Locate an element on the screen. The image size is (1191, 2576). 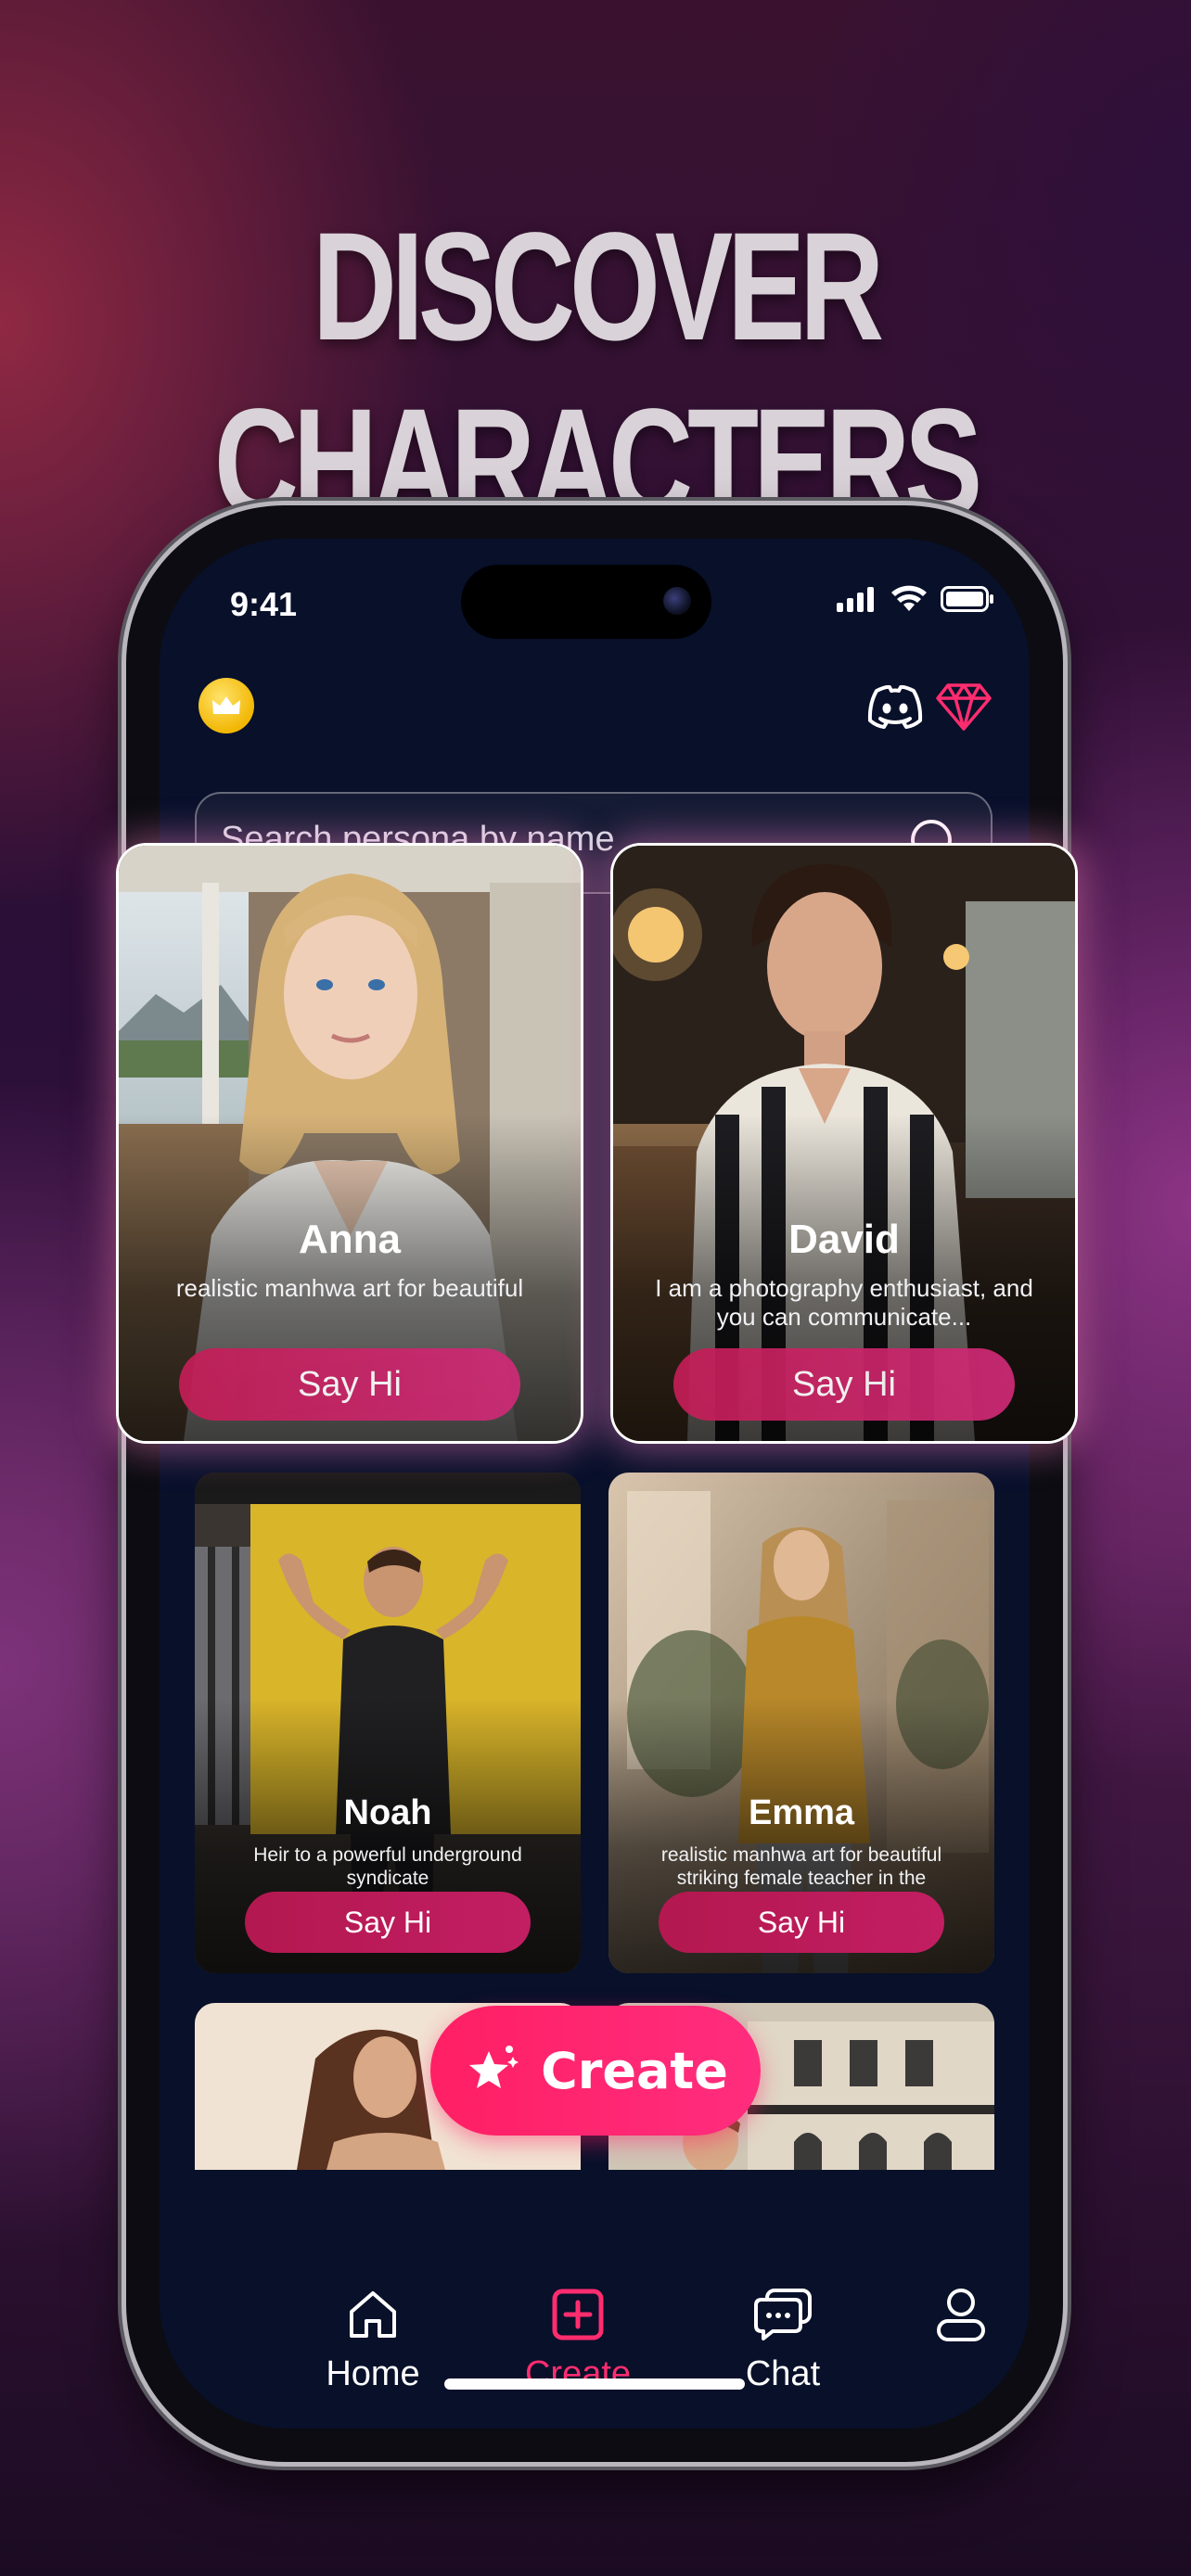
profile-icon is located at coordinates (961, 2315).